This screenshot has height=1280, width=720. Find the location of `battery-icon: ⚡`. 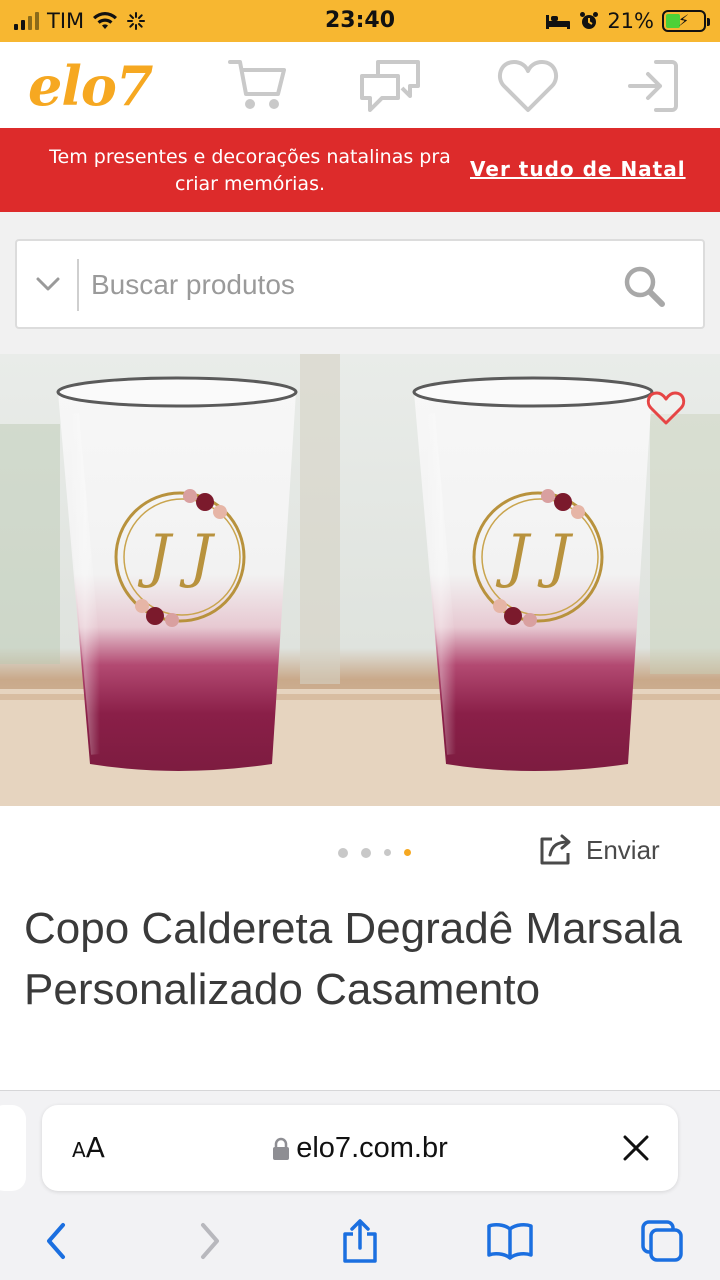

battery-icon: ⚡ is located at coordinates (686, 21).